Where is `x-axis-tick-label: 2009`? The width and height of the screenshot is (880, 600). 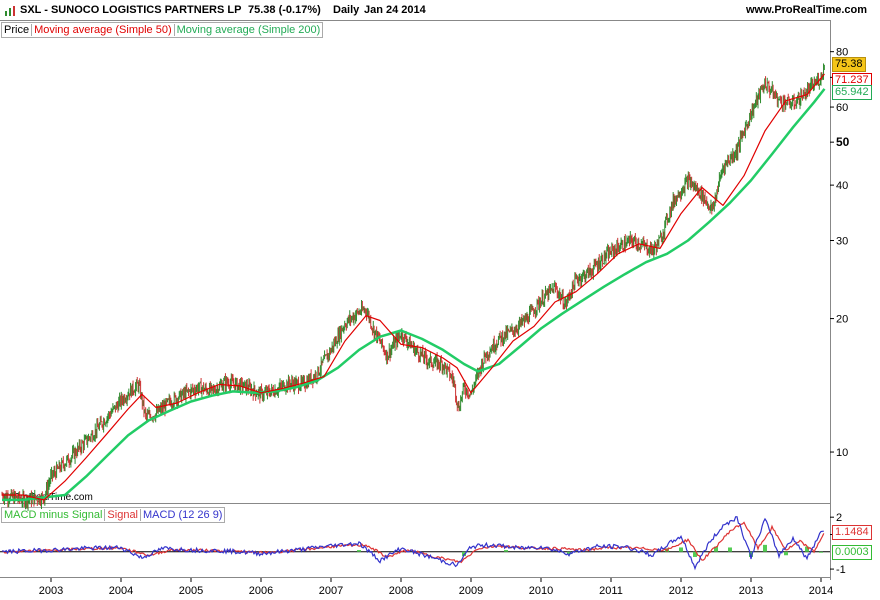
x-axis-tick-label: 2009 is located at coordinates (471, 591).